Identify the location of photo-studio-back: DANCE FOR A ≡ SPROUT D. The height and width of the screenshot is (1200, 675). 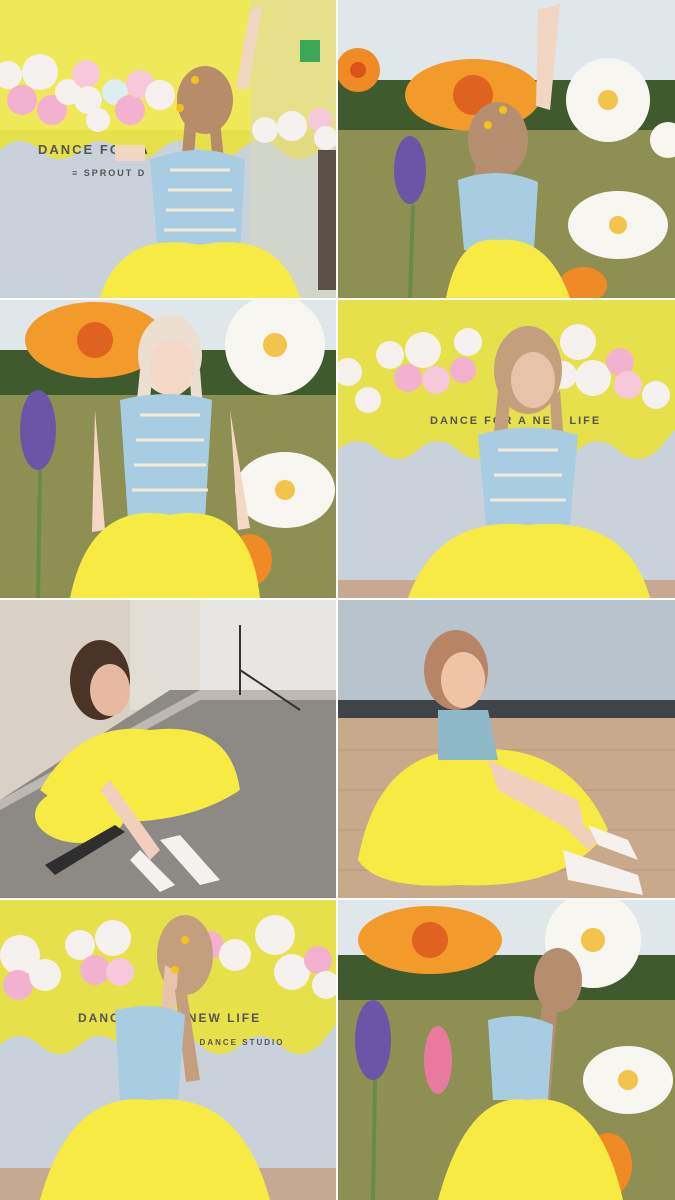
(168, 149).